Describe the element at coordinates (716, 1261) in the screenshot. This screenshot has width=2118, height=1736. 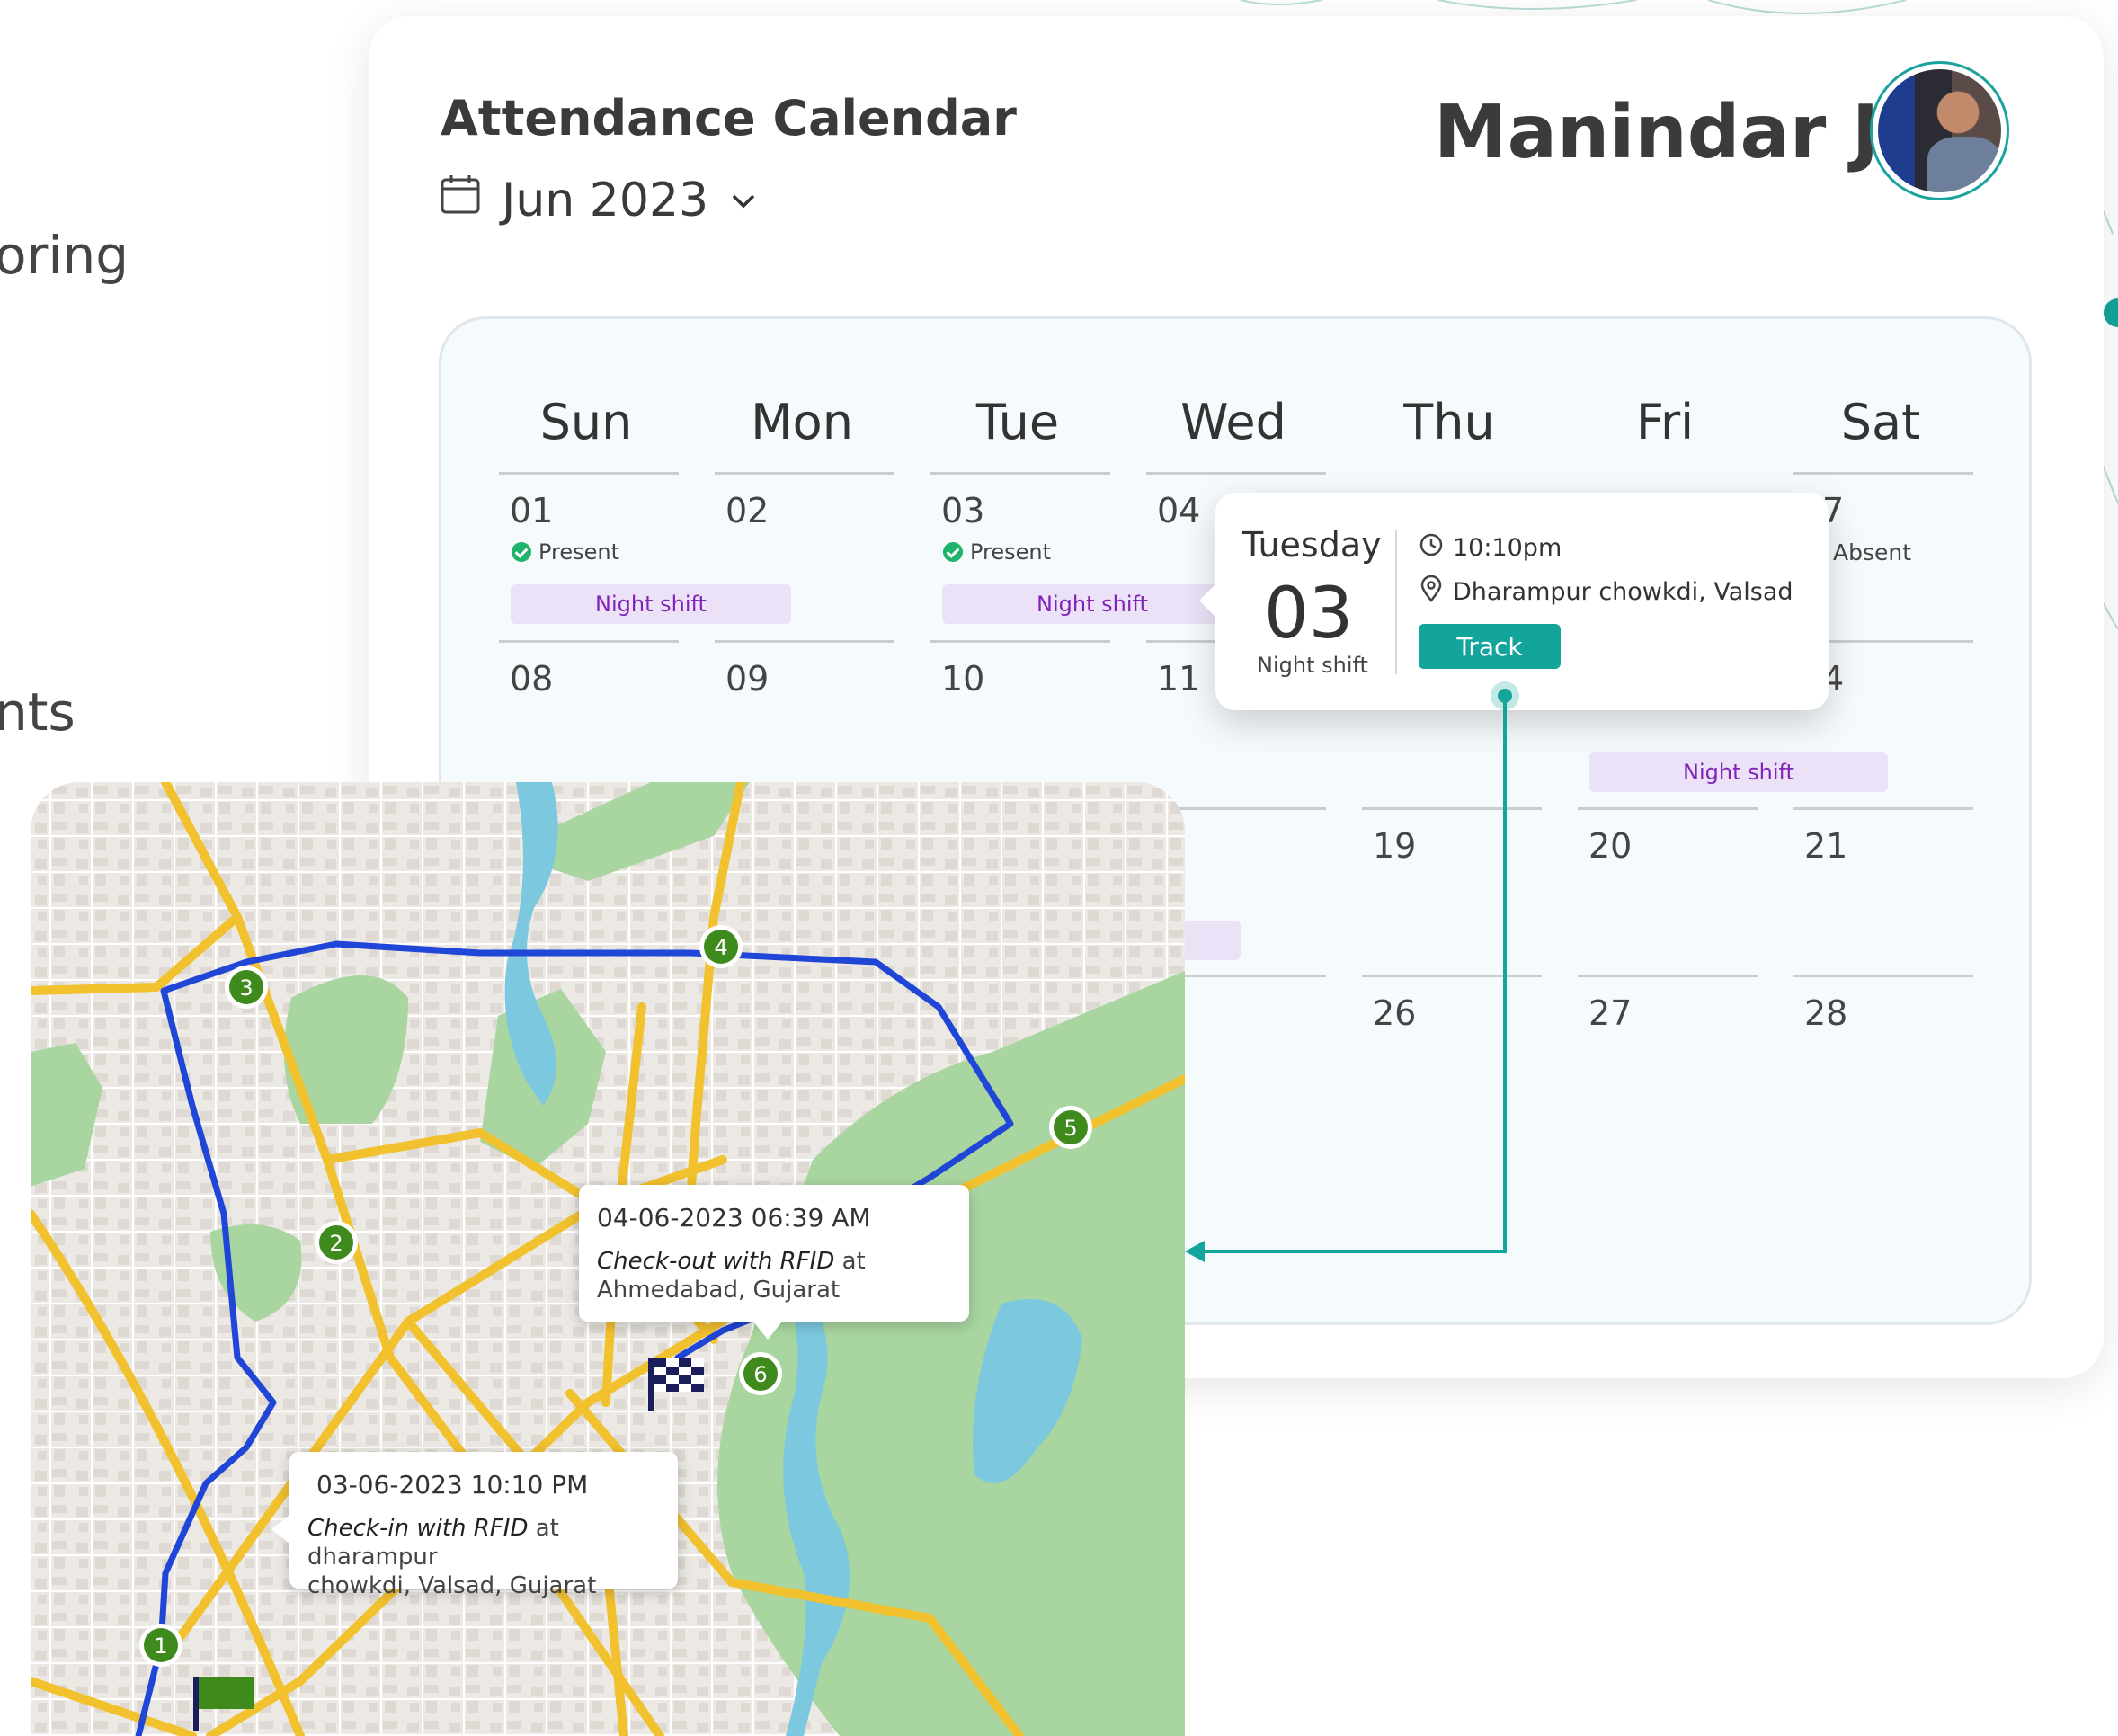
I see `checkout-action: Check-out with RFID` at that location.